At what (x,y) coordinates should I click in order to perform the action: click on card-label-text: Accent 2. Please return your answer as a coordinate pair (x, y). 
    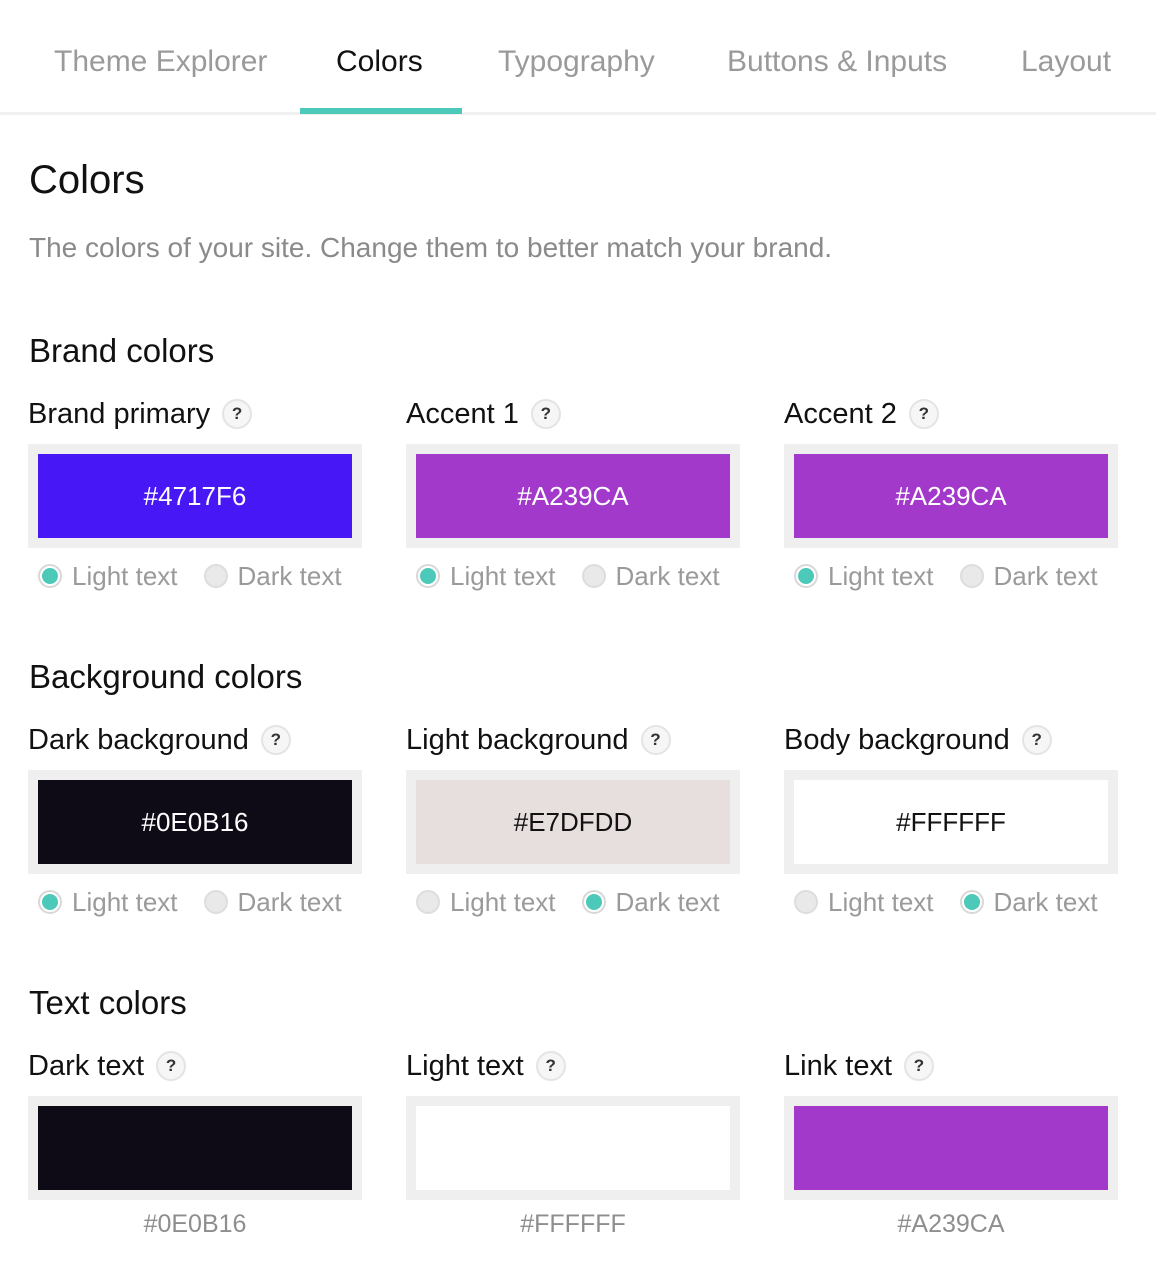
    Looking at the image, I should click on (840, 413).